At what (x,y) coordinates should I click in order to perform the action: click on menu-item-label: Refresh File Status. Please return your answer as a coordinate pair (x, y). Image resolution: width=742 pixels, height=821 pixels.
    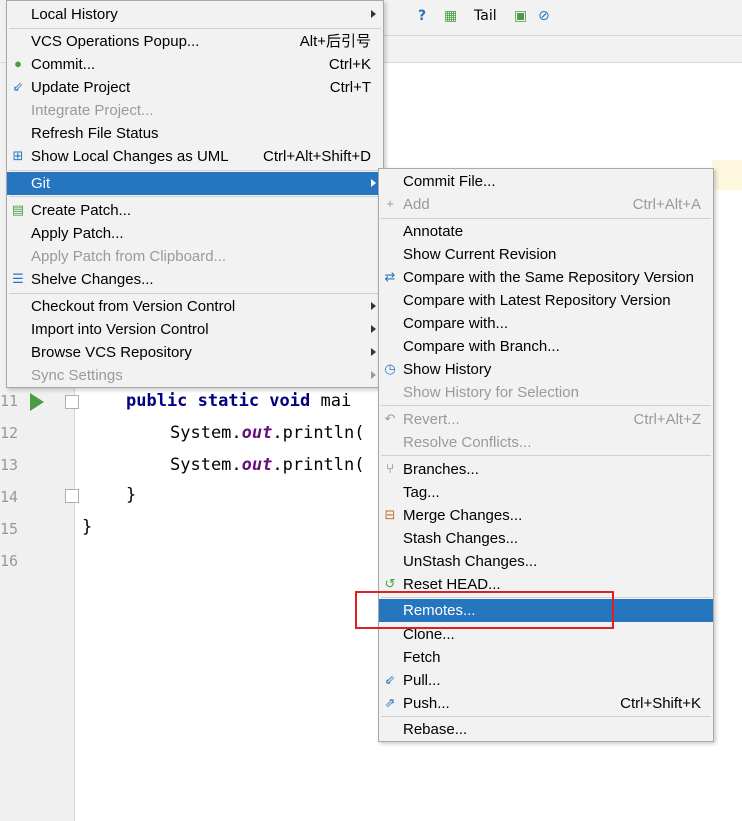
    Looking at the image, I should click on (95, 133).